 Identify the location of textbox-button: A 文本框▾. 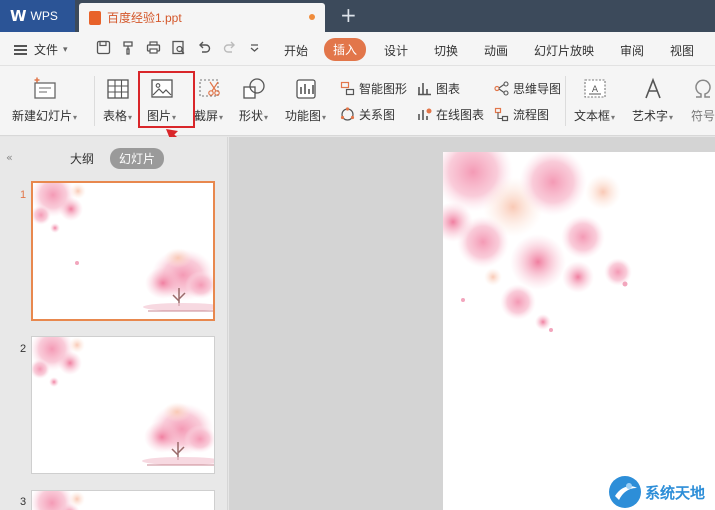
(594, 100).